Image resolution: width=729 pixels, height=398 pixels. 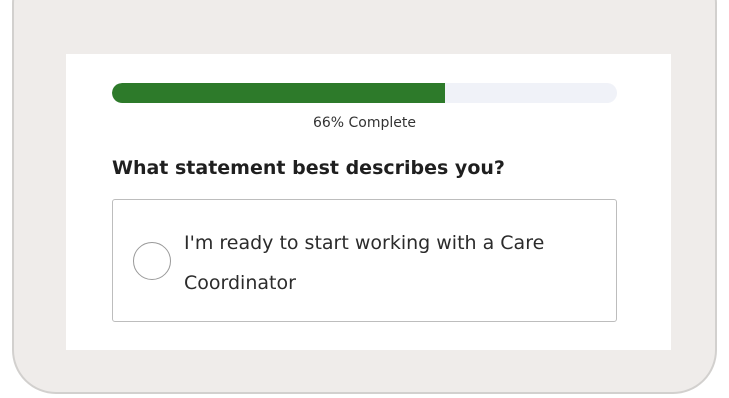 I want to click on progress-bar-fill, so click(x=279, y=93).